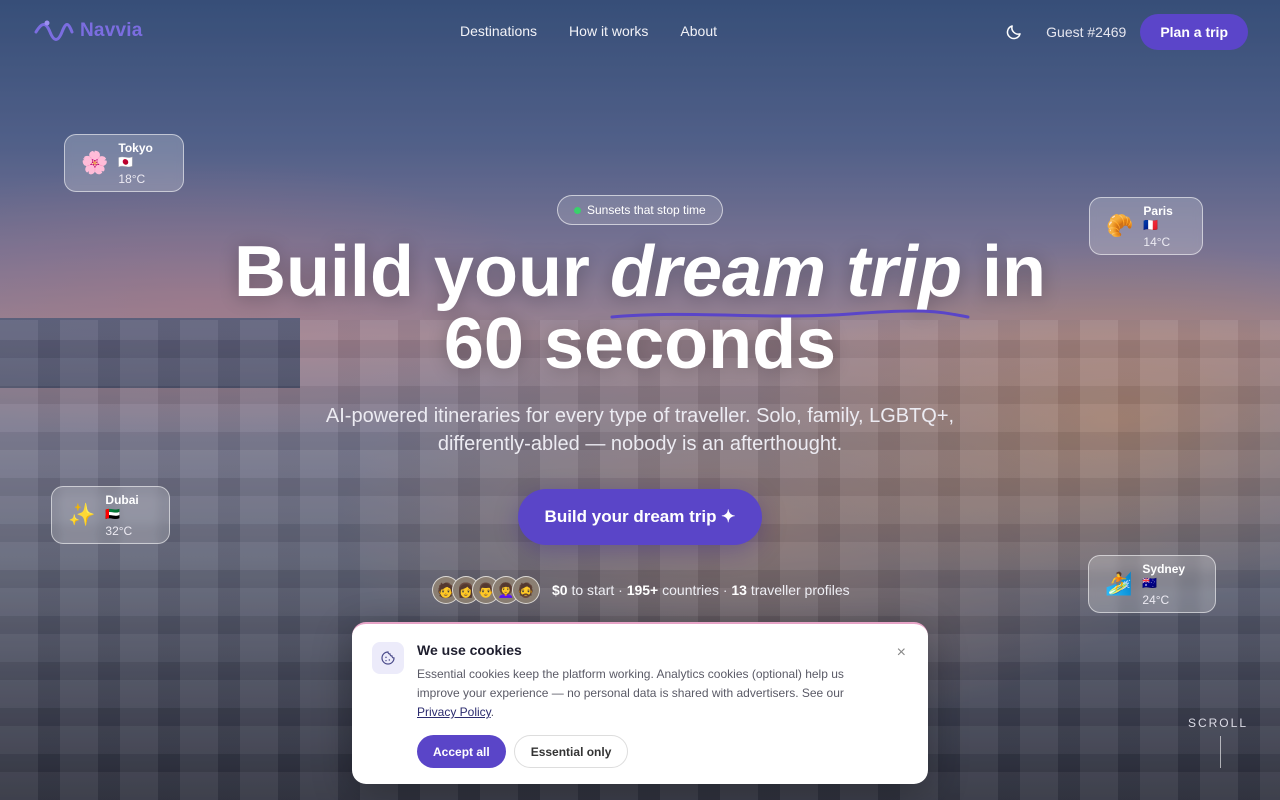 Image resolution: width=1280 pixels, height=800 pixels. What do you see at coordinates (640, 517) in the screenshot?
I see `build-dream-trip-button: Build your dream trip ✦` at bounding box center [640, 517].